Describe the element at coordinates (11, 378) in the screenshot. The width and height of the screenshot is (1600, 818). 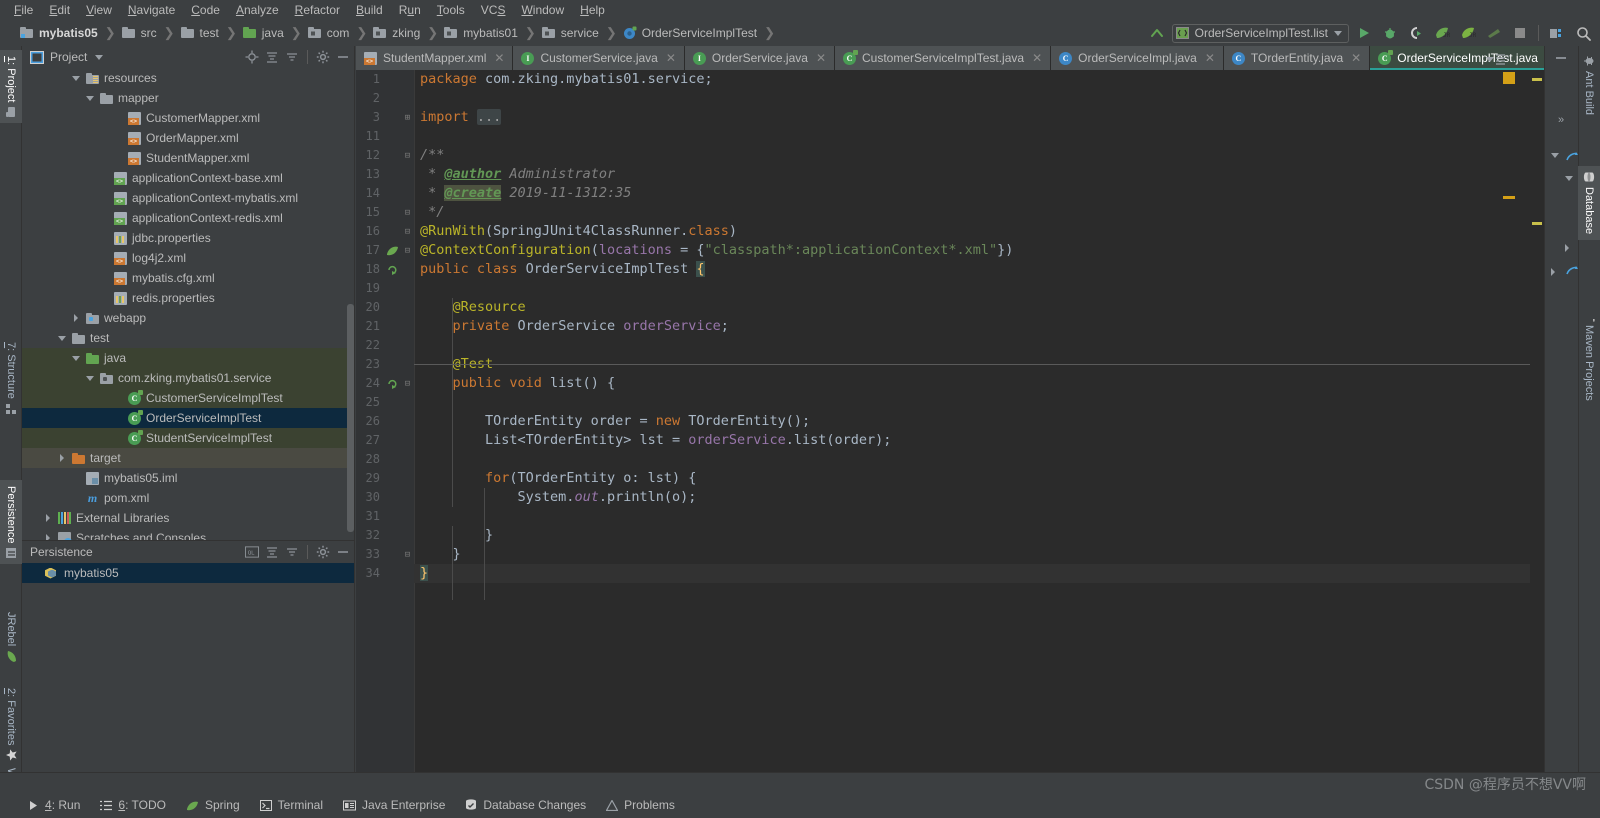
I see `tool-window-button-7-structure: 7: Structure` at that location.